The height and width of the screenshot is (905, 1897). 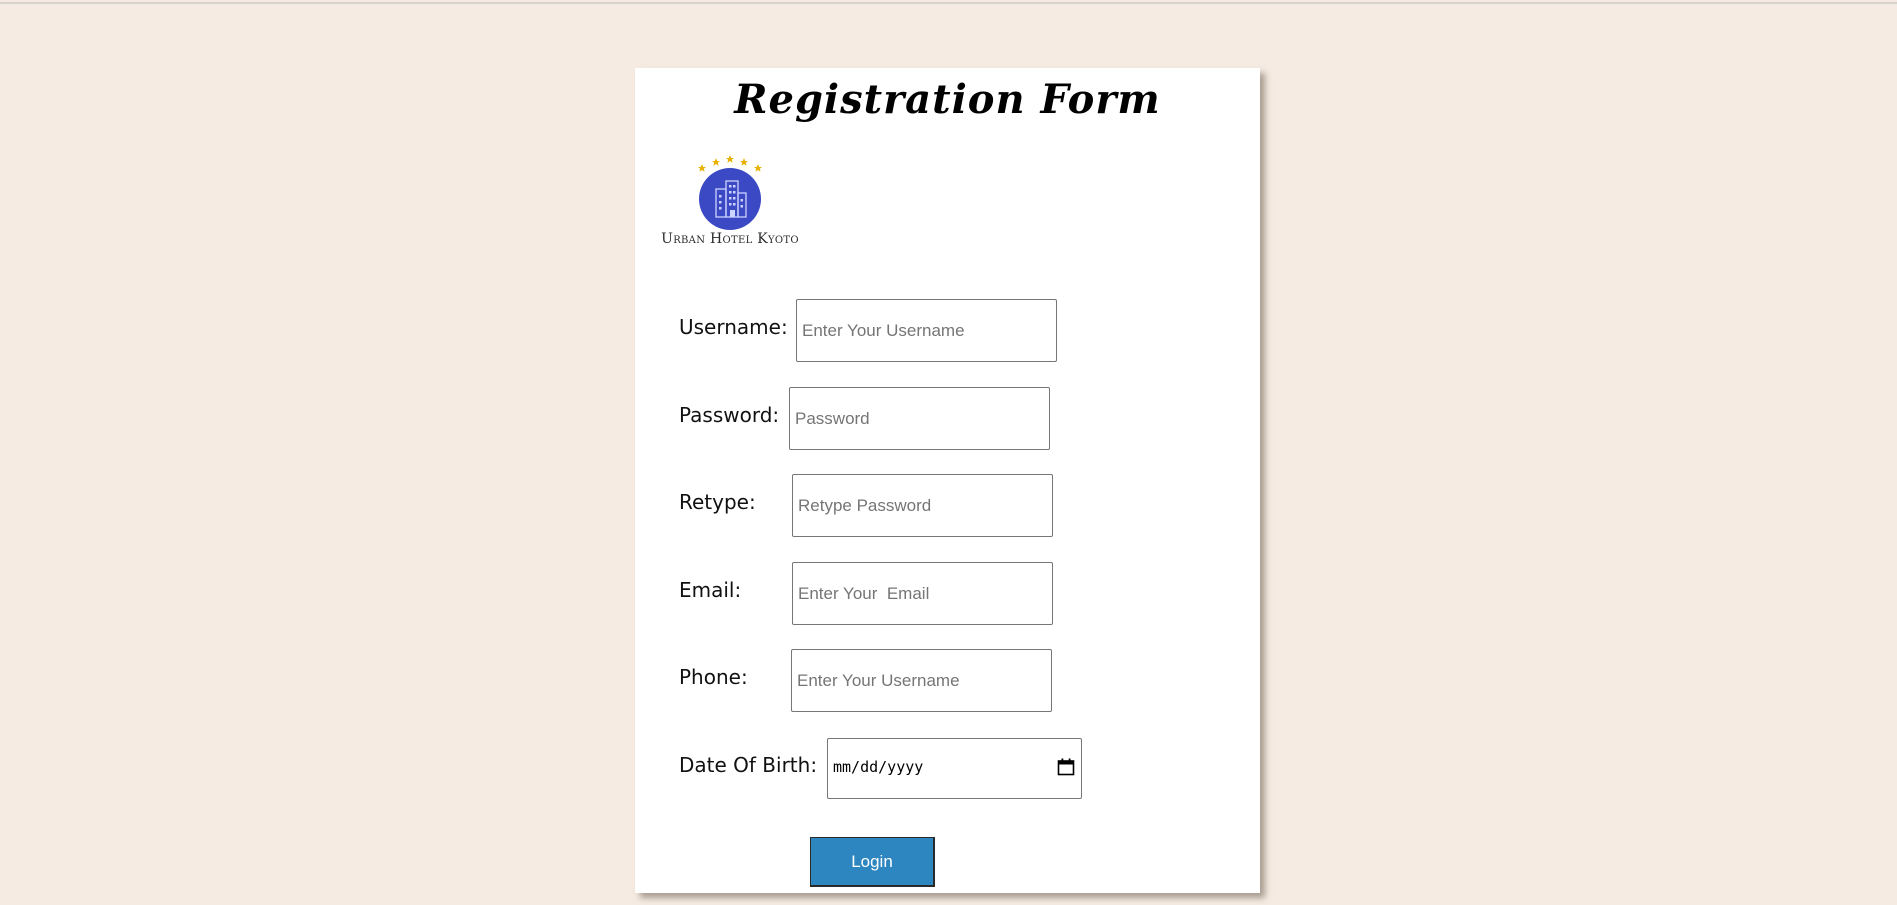 What do you see at coordinates (729, 415) in the screenshot?
I see `password-label: Password:` at bounding box center [729, 415].